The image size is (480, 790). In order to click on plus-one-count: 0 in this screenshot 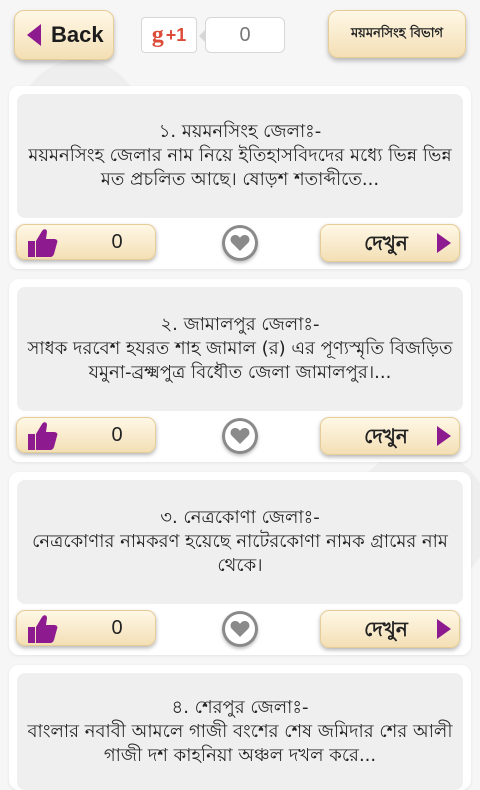, I will do `click(242, 35)`.